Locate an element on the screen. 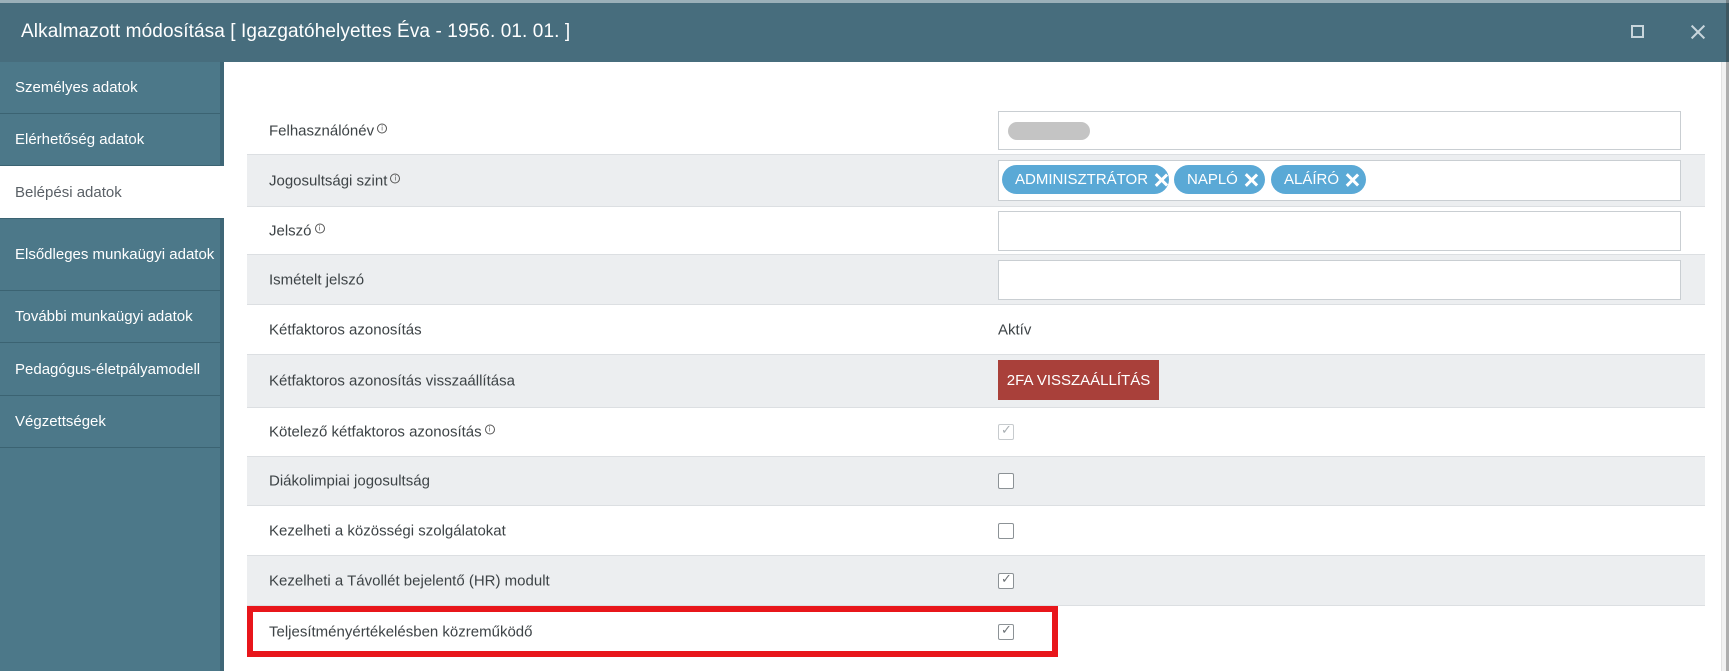 The height and width of the screenshot is (671, 1729). sidebar-item-tovabbi-munkaugyi-adatok: További munkaügyi adatok is located at coordinates (110, 317).